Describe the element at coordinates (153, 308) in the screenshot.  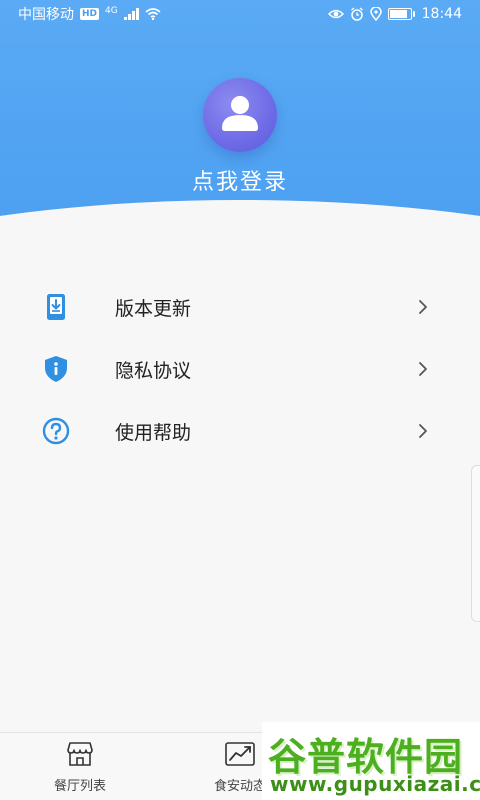
I see `menu-label-version-update: 版本更新` at that location.